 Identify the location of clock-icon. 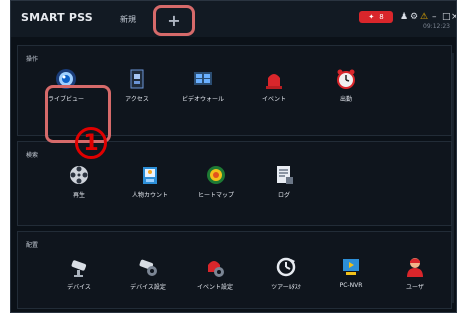
(346, 79).